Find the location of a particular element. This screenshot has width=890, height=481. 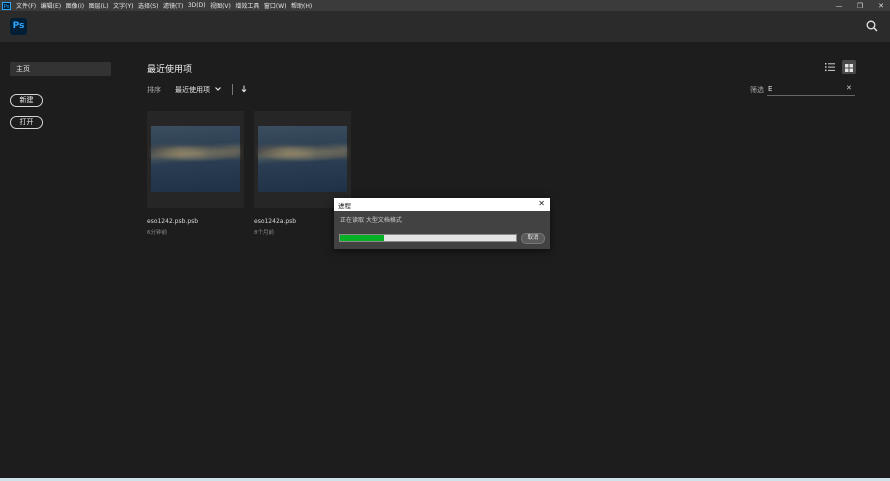

close-icon: ✕ is located at coordinates (541, 203).